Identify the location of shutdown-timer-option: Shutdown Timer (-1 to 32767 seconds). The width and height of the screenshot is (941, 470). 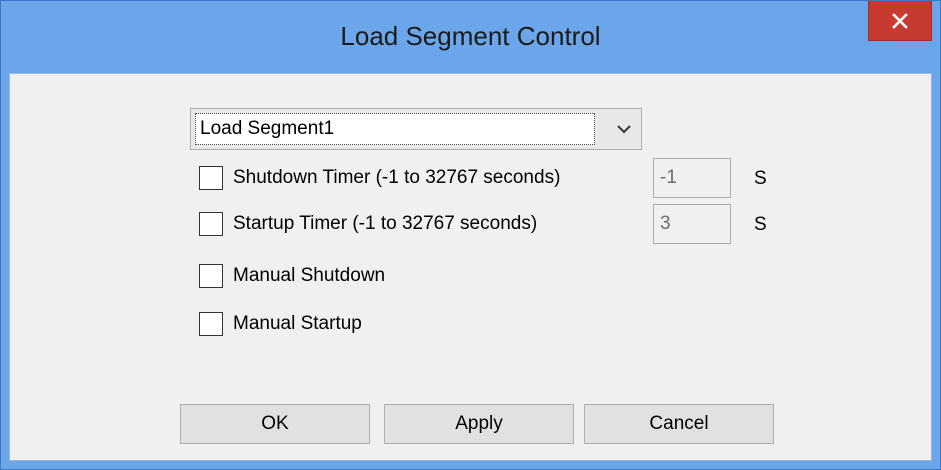
(379, 178).